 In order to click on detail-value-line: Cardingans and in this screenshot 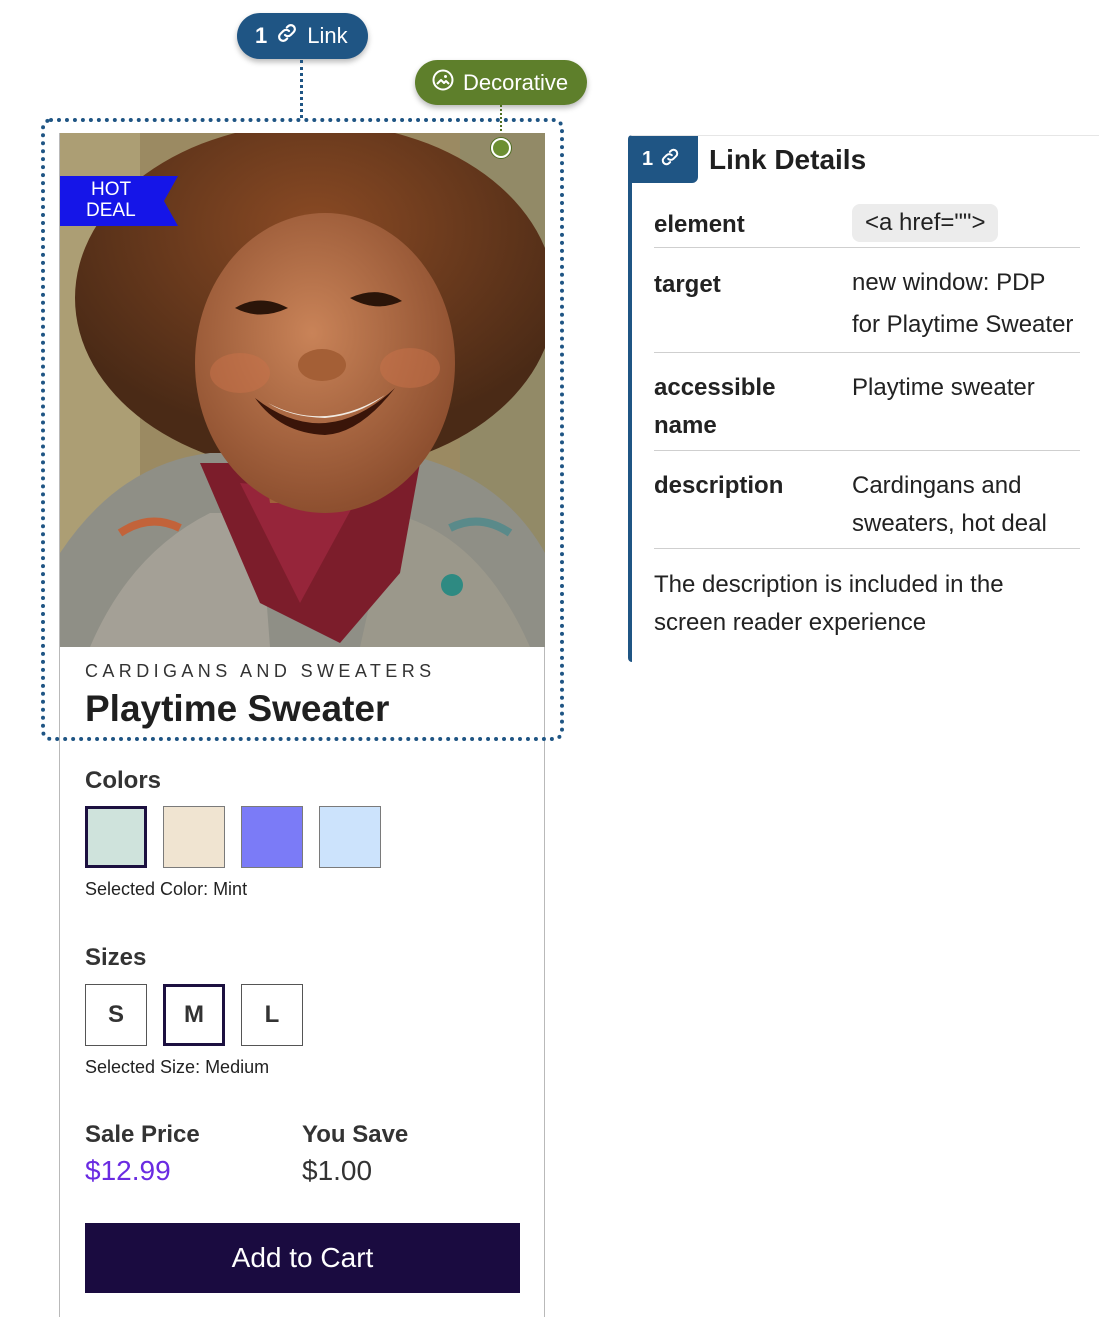, I will do `click(937, 485)`.